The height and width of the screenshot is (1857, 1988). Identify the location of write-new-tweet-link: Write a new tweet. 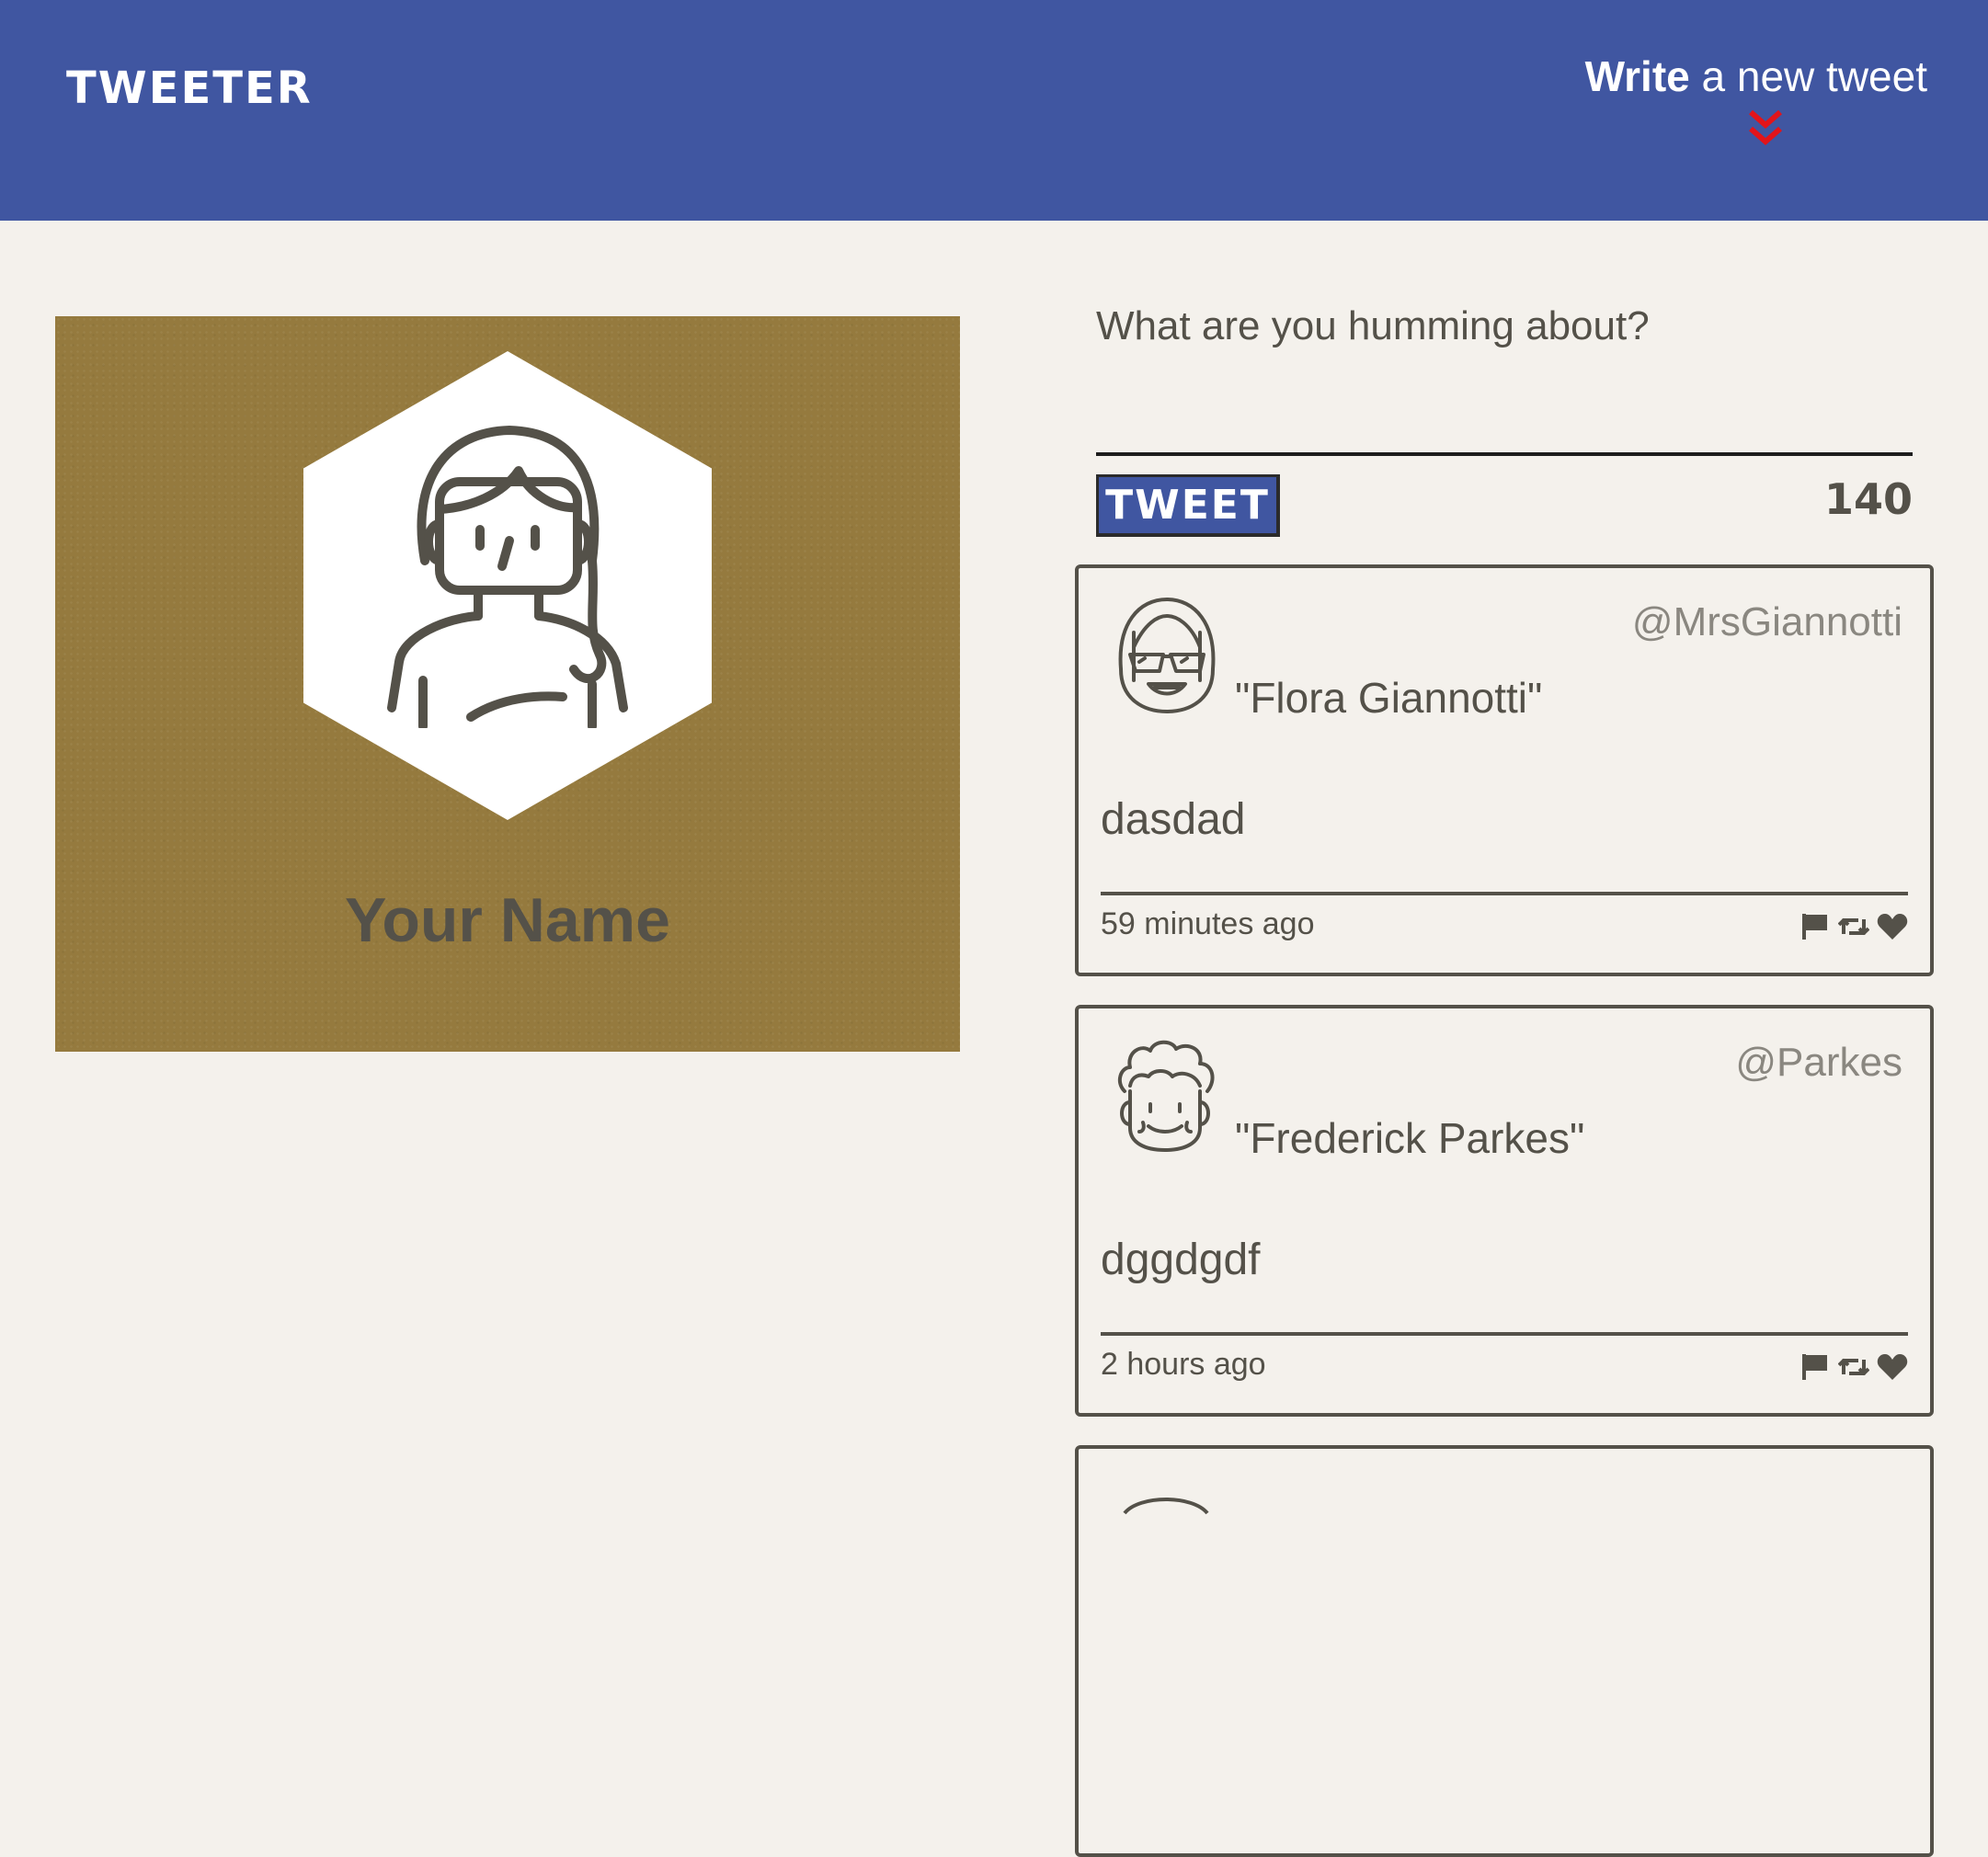
(1756, 76).